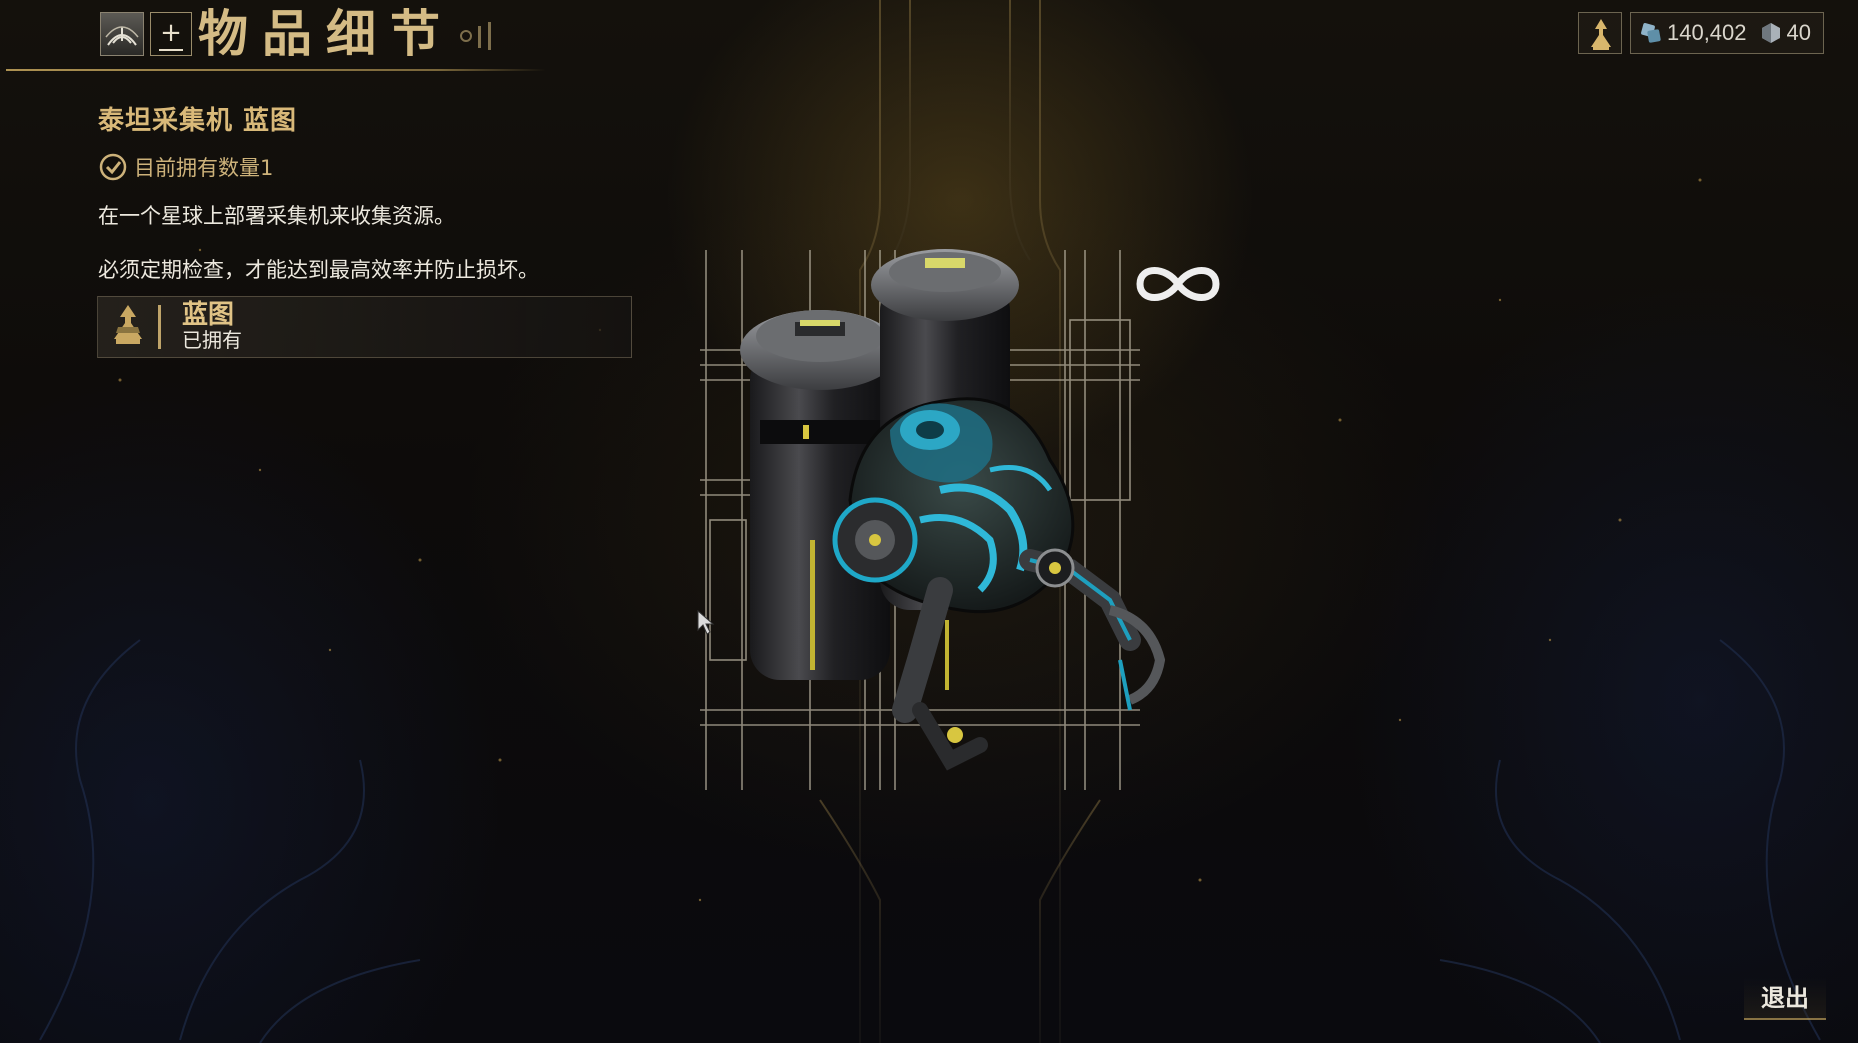 The height and width of the screenshot is (1043, 1858). I want to click on exit-button: 退出, so click(1785, 999).